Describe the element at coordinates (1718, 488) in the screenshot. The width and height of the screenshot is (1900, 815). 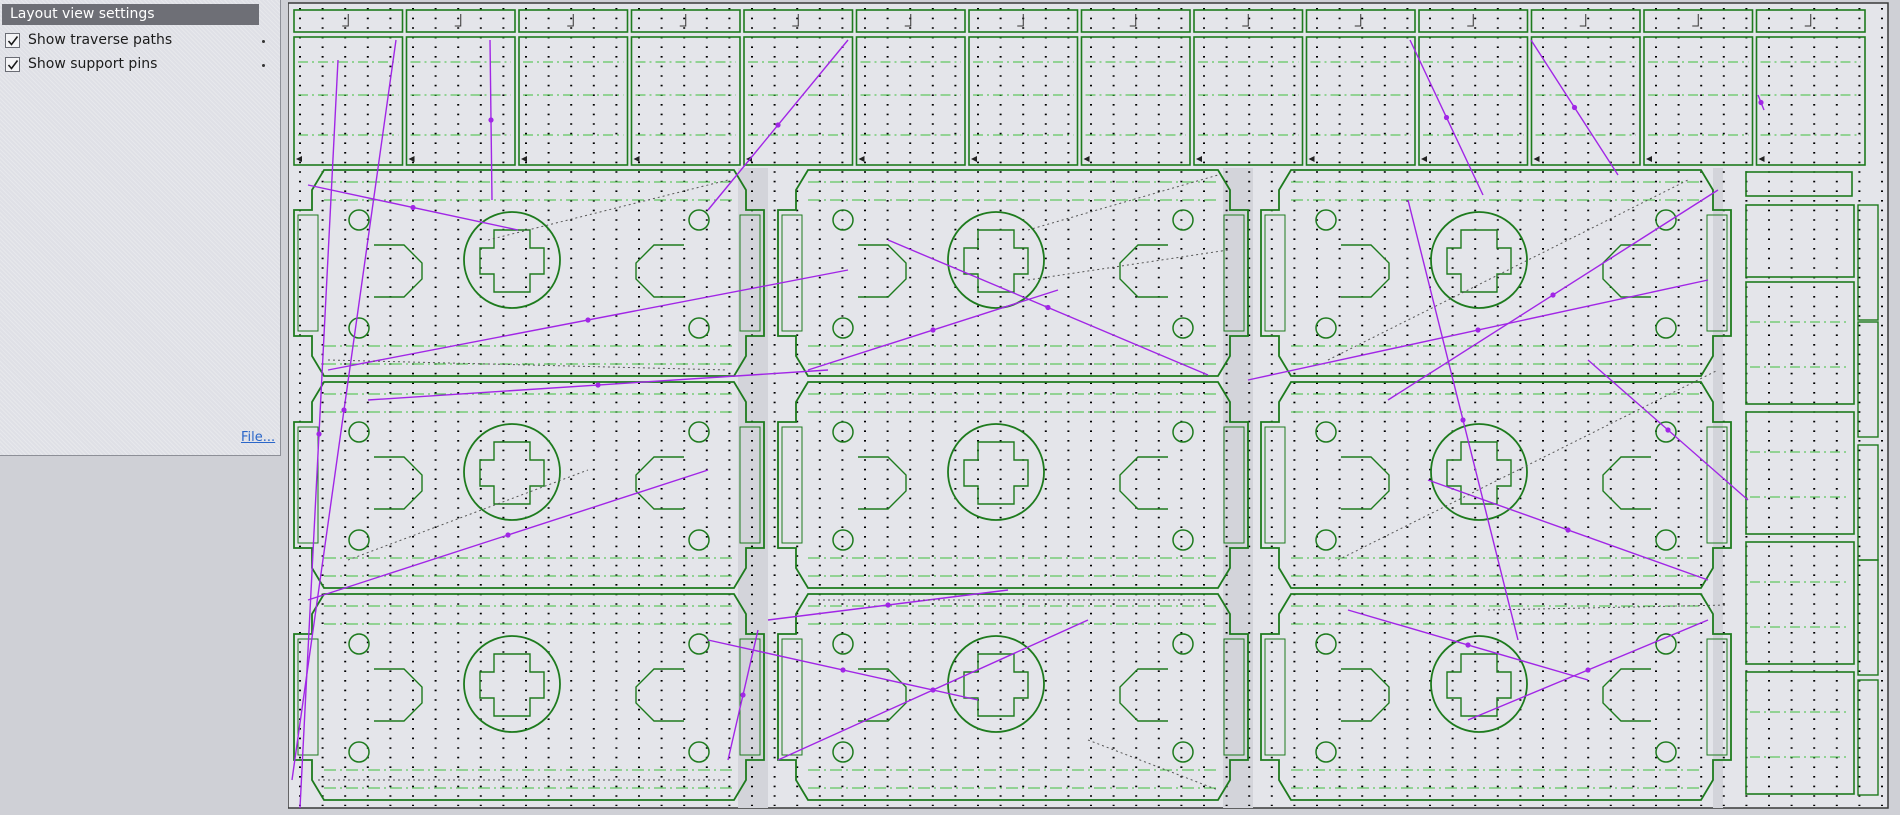
I see `sheet-gap` at that location.